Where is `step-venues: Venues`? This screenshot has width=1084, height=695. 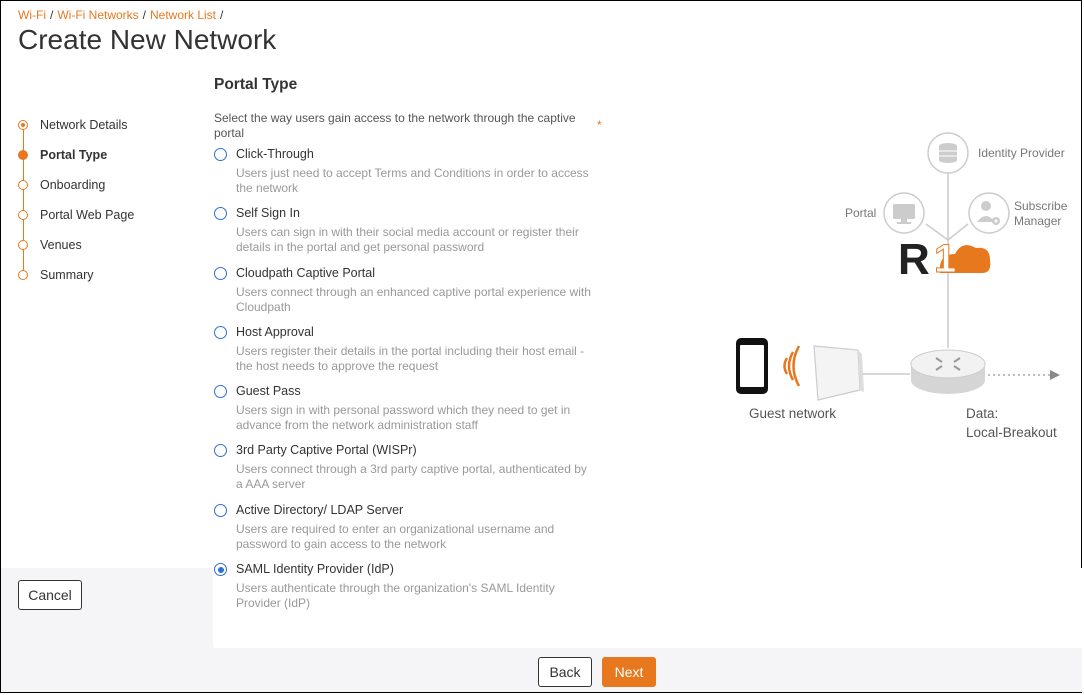 step-venues: Venues is located at coordinates (111, 245).